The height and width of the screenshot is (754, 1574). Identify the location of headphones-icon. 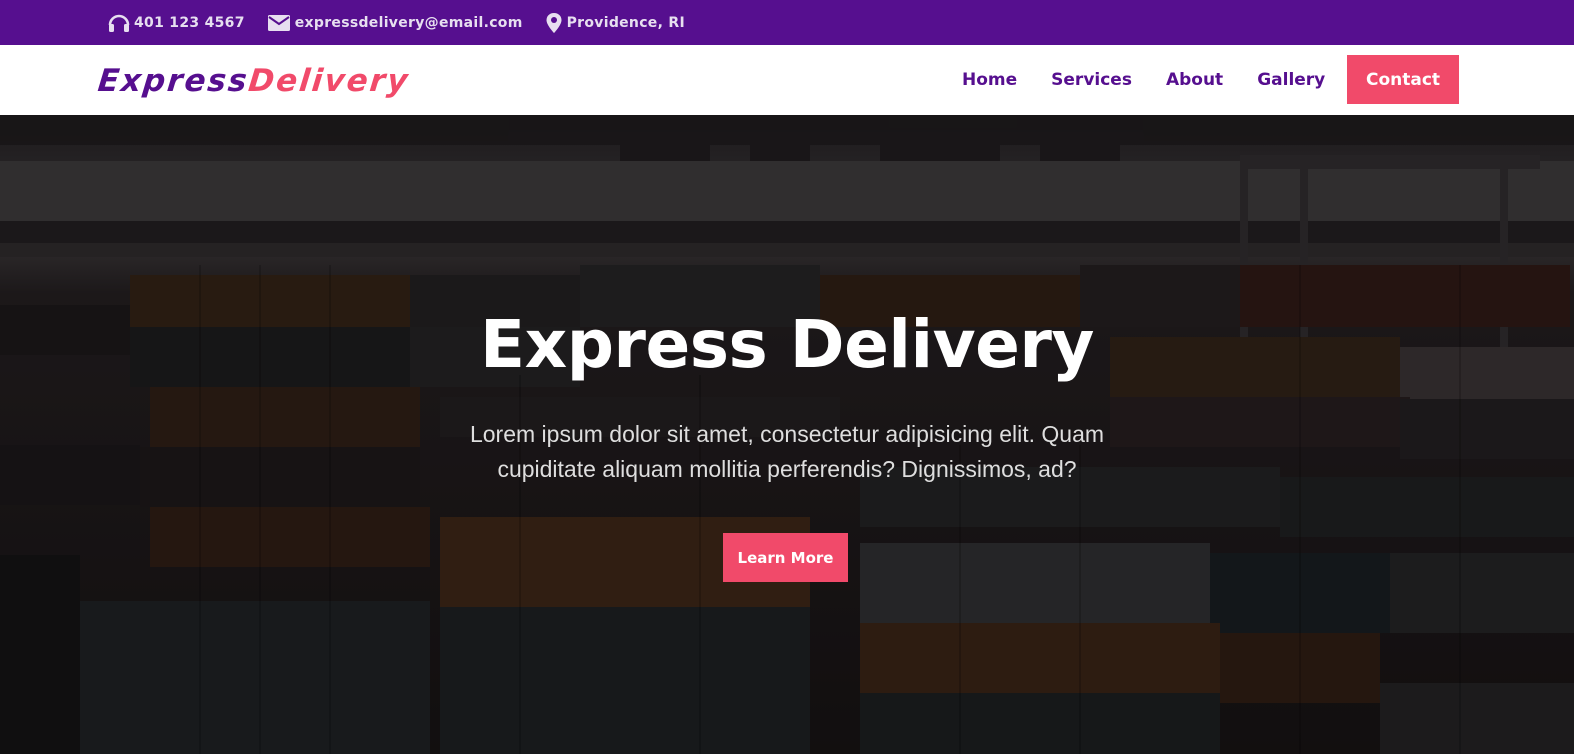
(119, 23).